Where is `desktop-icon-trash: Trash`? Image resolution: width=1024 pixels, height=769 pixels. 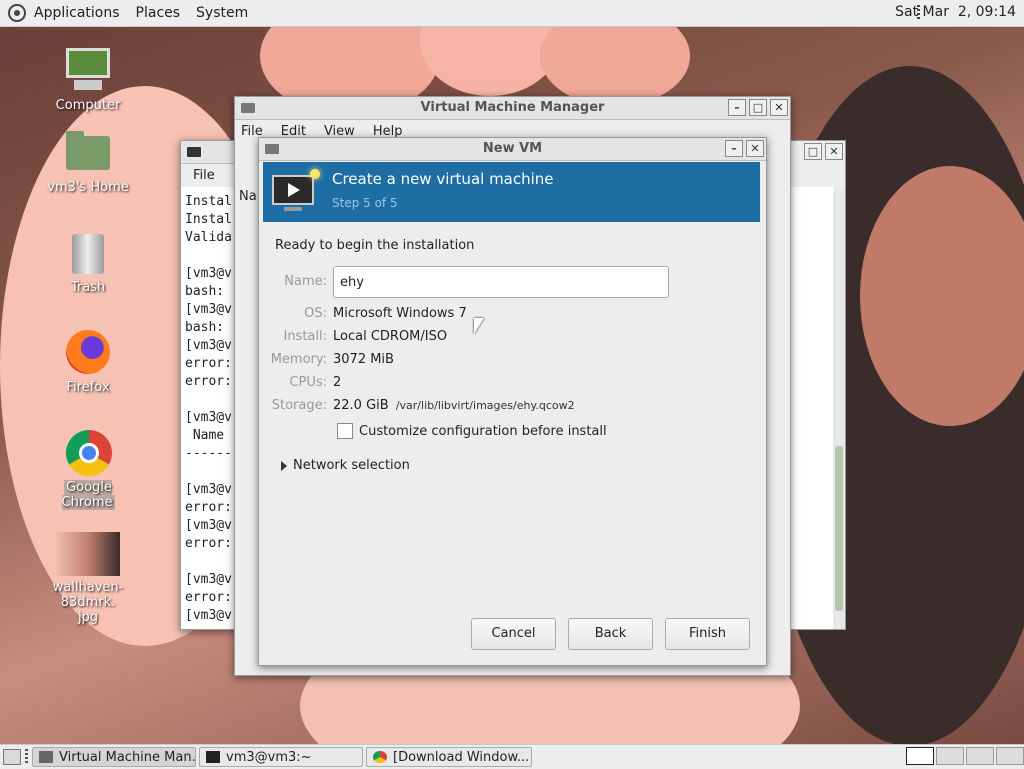
desktop-icon-trash: Trash is located at coordinates (88, 261).